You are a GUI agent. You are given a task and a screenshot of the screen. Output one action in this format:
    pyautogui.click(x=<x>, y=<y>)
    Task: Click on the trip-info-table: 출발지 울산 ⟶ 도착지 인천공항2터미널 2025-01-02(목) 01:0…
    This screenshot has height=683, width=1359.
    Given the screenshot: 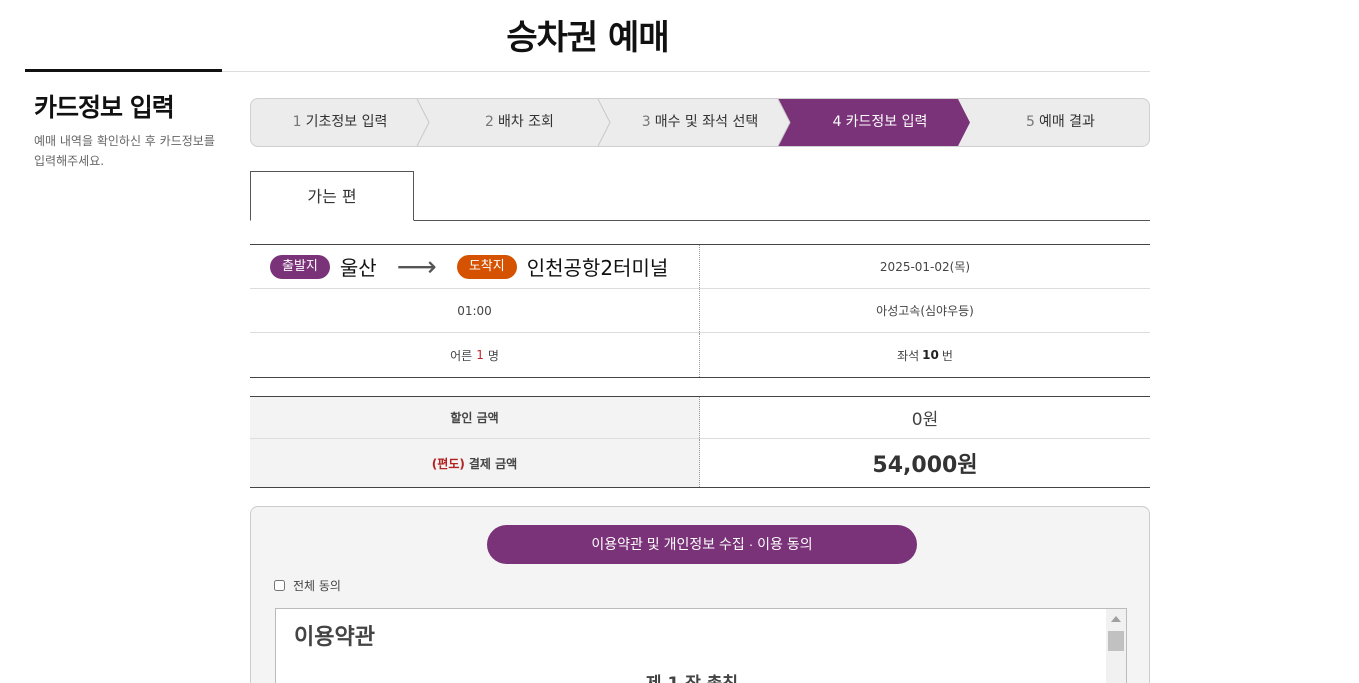 What is the action you would take?
    pyautogui.click(x=700, y=311)
    